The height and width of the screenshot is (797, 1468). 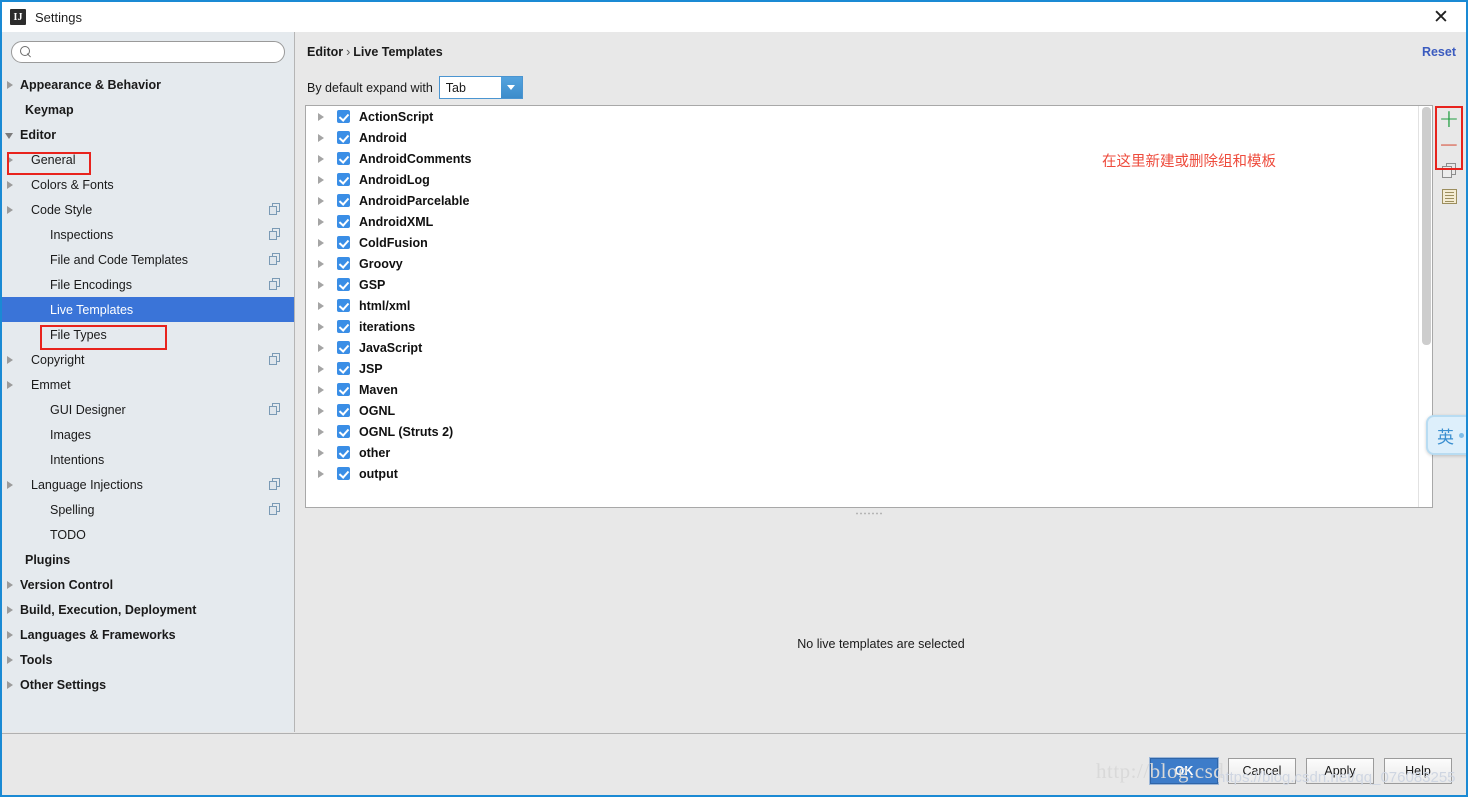 I want to click on close-icon: ✕, so click(x=1441, y=17).